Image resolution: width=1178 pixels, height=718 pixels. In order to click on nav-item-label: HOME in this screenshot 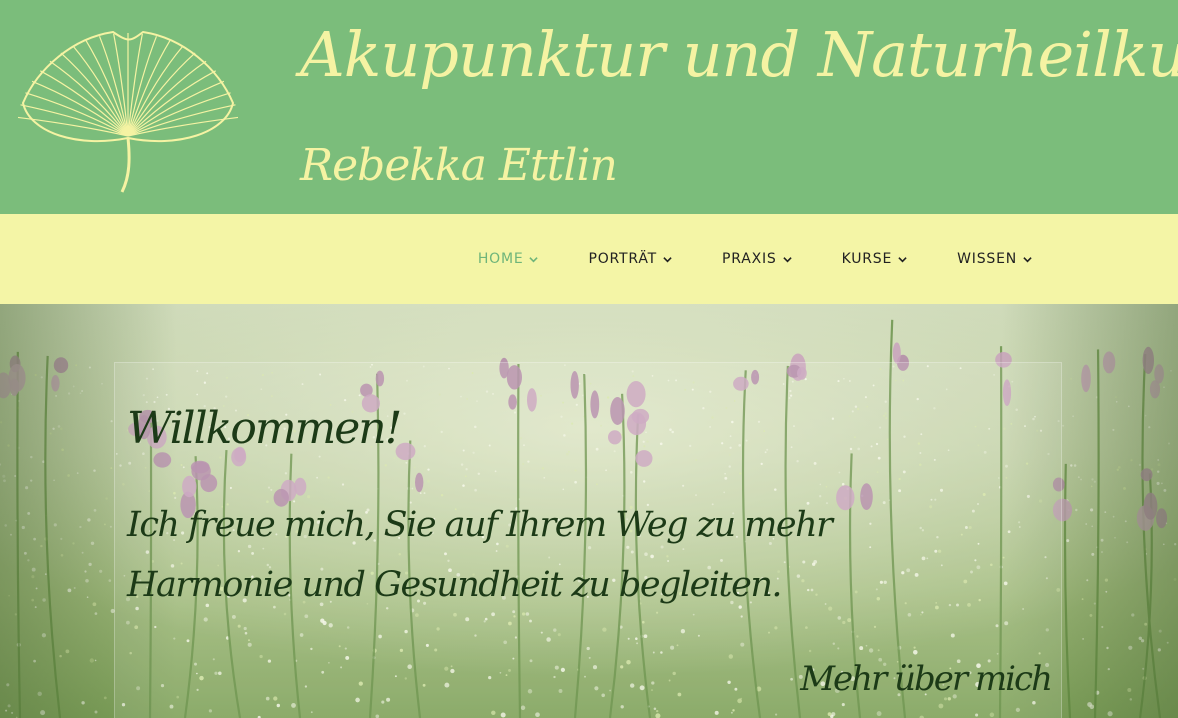, I will do `click(500, 259)`.